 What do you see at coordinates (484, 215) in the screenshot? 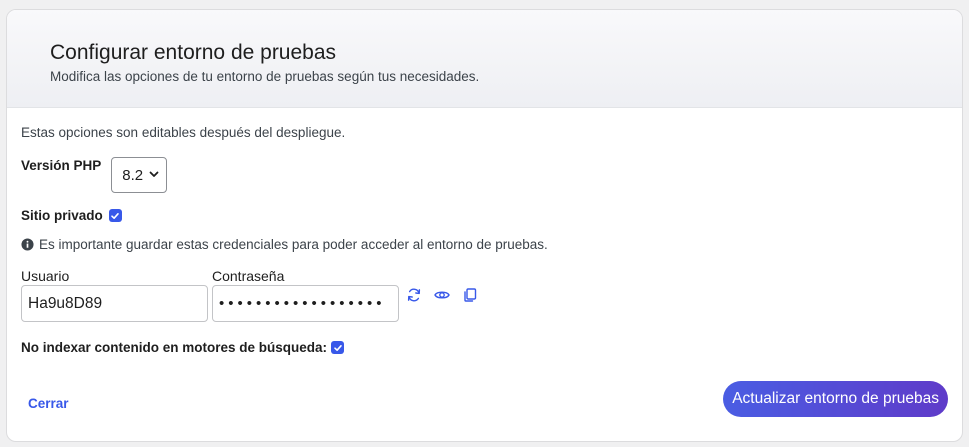
I see `private-site-row: Sitio privado` at bounding box center [484, 215].